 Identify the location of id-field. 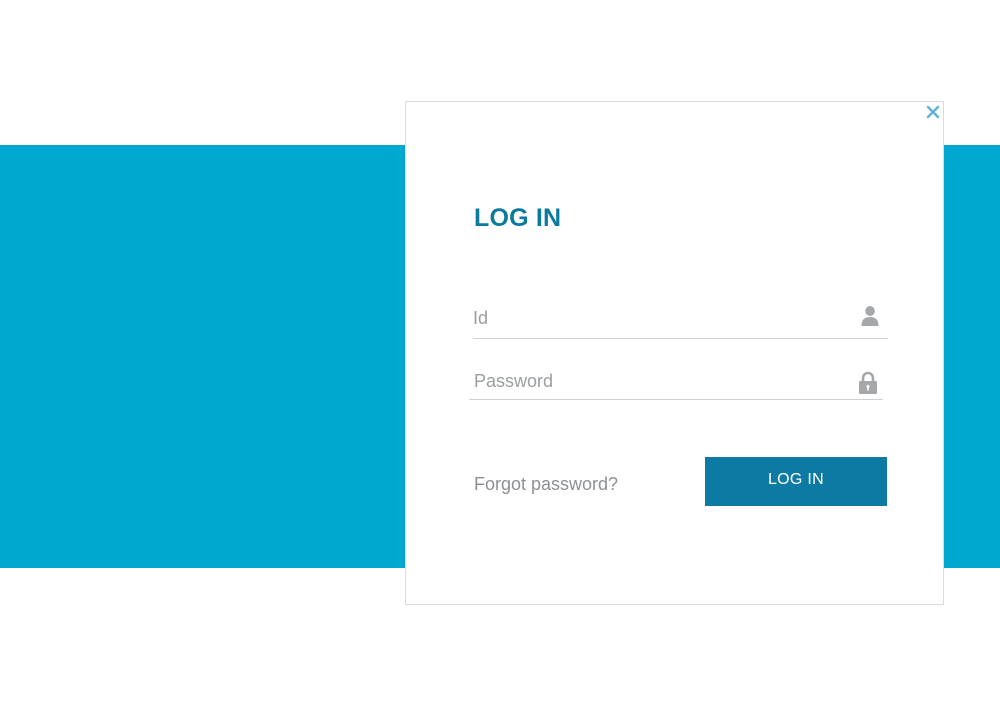
(680, 318).